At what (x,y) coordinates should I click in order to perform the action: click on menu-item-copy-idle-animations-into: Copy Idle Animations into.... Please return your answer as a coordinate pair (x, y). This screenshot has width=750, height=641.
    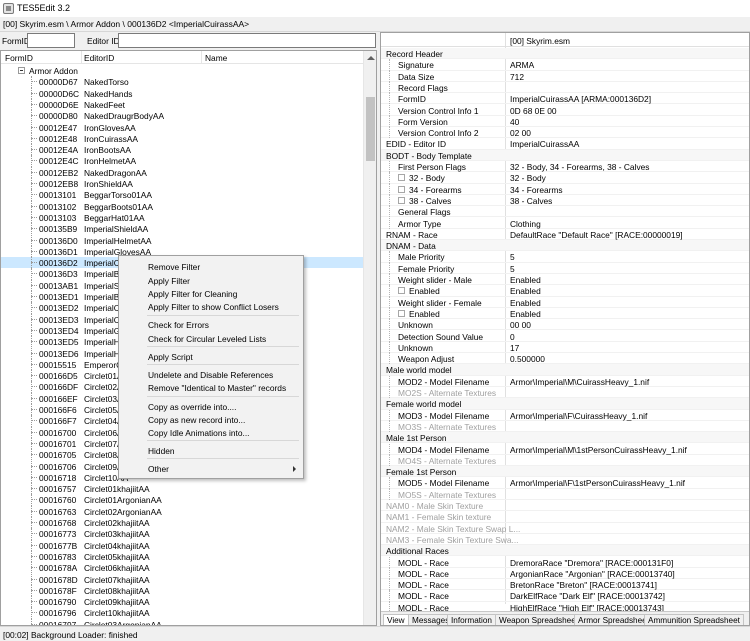
    Looking at the image, I should click on (211, 433).